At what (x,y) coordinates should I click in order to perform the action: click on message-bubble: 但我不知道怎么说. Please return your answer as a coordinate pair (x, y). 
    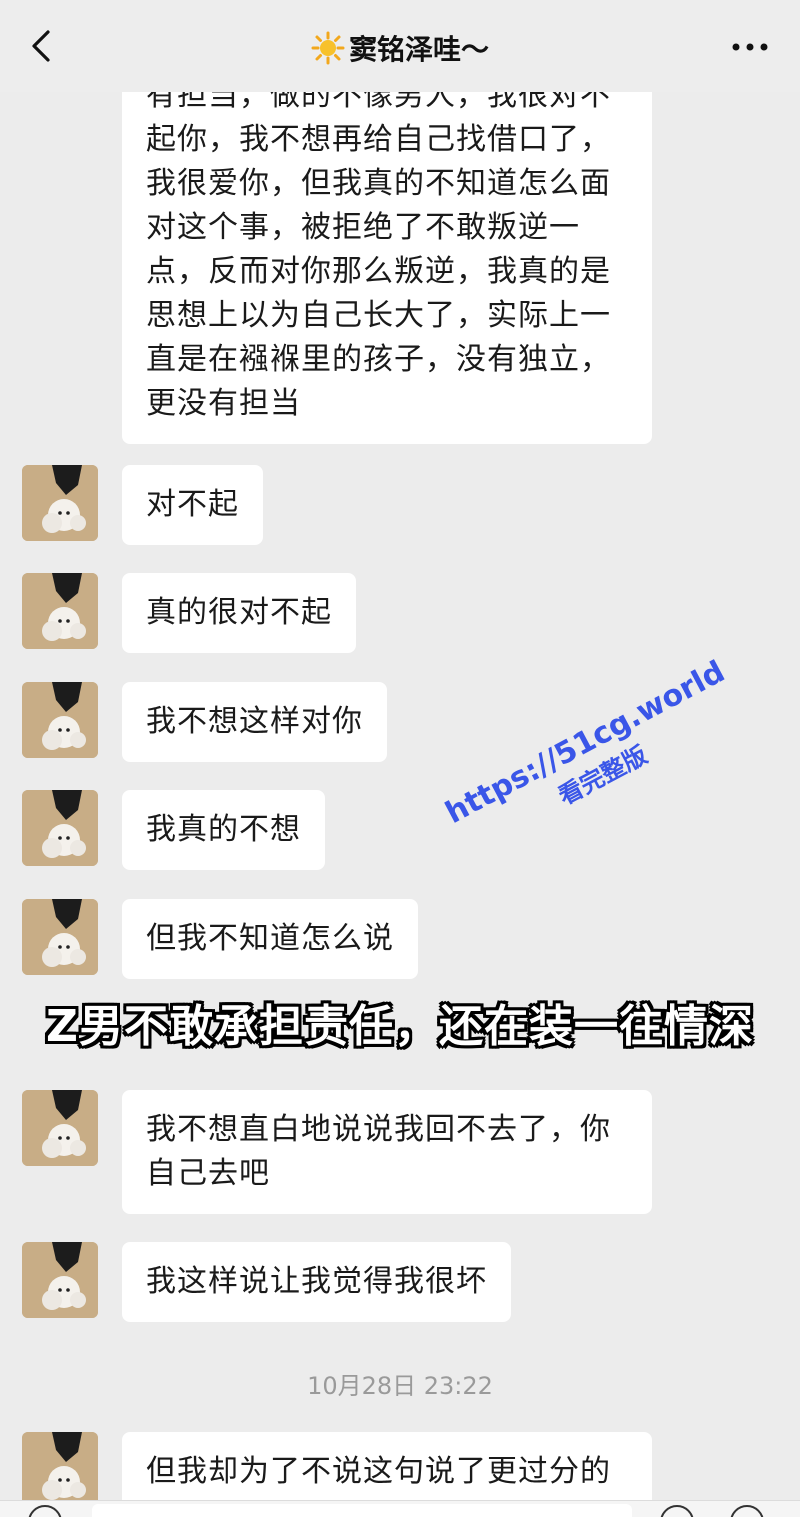
    Looking at the image, I should click on (270, 939).